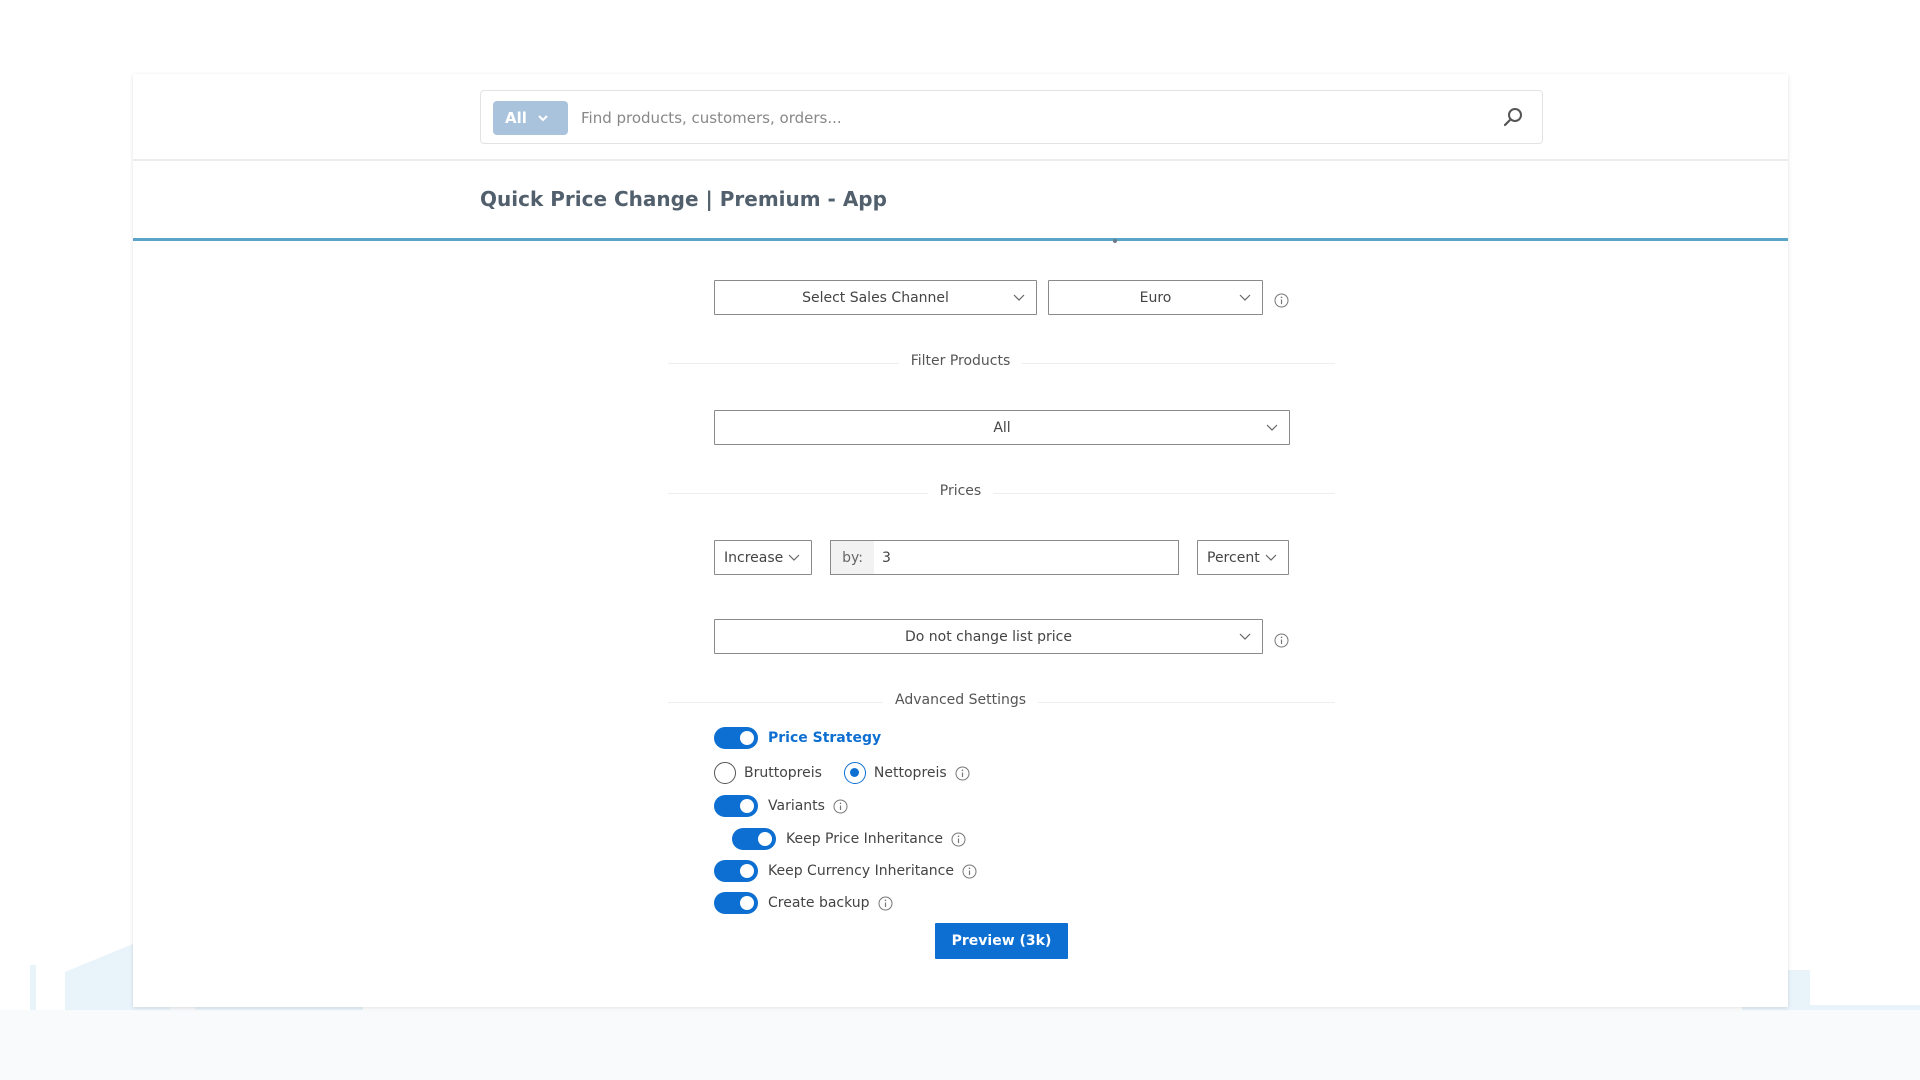  Describe the element at coordinates (960, 491) in the screenshot. I see `prices-heading: Prices` at that location.